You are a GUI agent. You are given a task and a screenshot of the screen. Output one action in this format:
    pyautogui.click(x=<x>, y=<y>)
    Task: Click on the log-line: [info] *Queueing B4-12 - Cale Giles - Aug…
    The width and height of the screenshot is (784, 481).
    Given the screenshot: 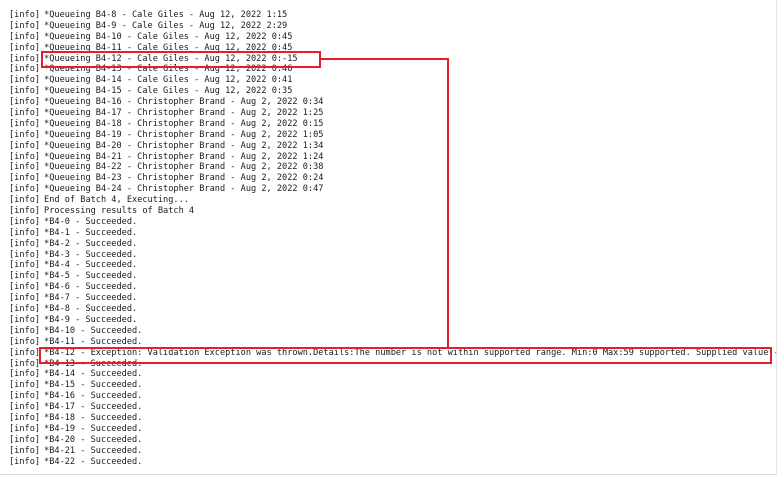 What is the action you would take?
    pyautogui.click(x=394, y=59)
    